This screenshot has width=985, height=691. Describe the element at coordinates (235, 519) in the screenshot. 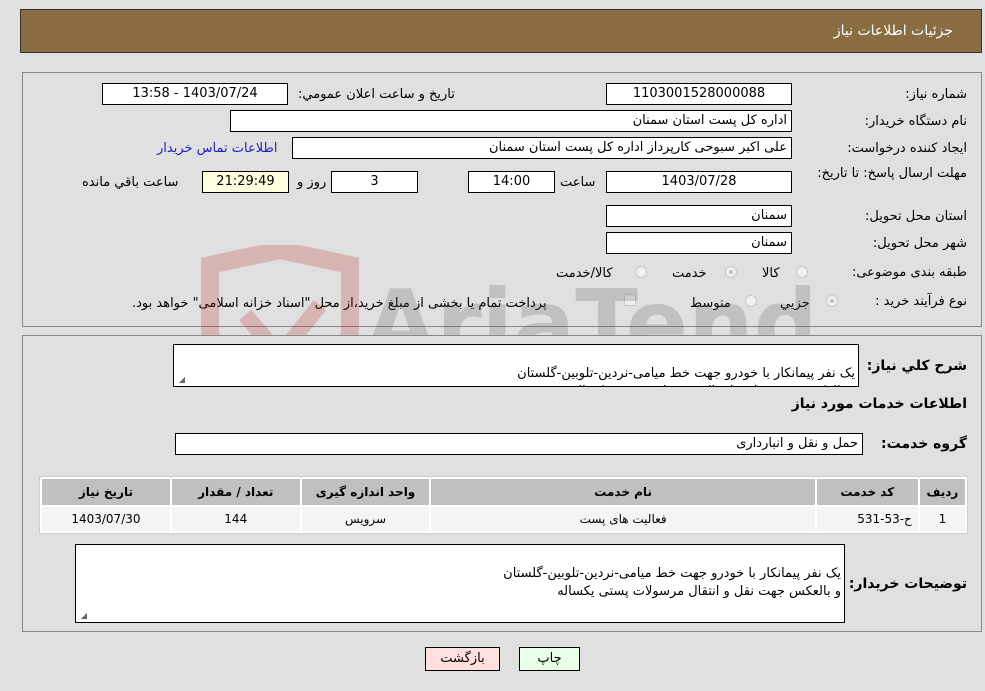

I see `cell-quantity: 144` at that location.